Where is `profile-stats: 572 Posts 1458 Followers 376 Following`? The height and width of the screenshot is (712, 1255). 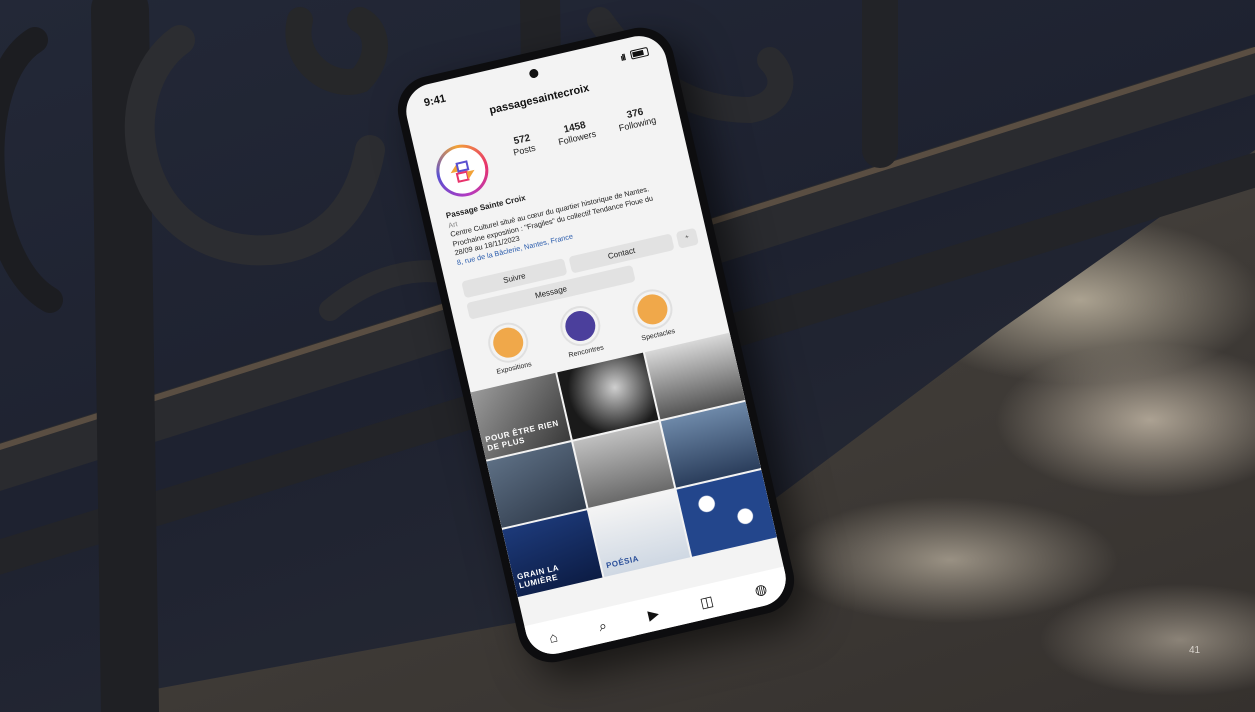 profile-stats: 572 Posts 1458 Followers 376 Following is located at coordinates (583, 130).